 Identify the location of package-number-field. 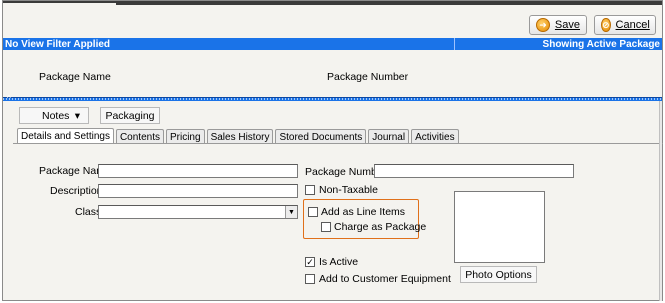
(474, 171).